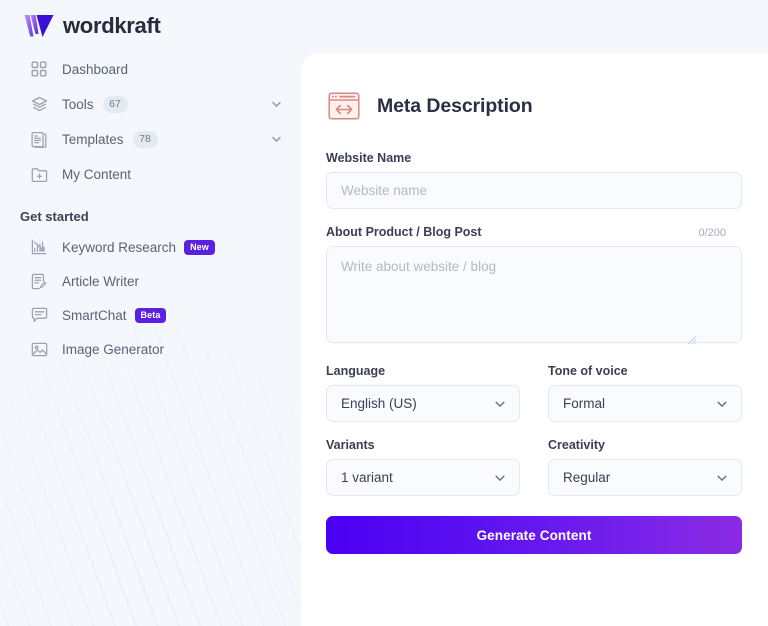 Image resolution: width=768 pixels, height=626 pixels. Describe the element at coordinates (455, 105) in the screenshot. I see `page-title: Meta Description` at that location.